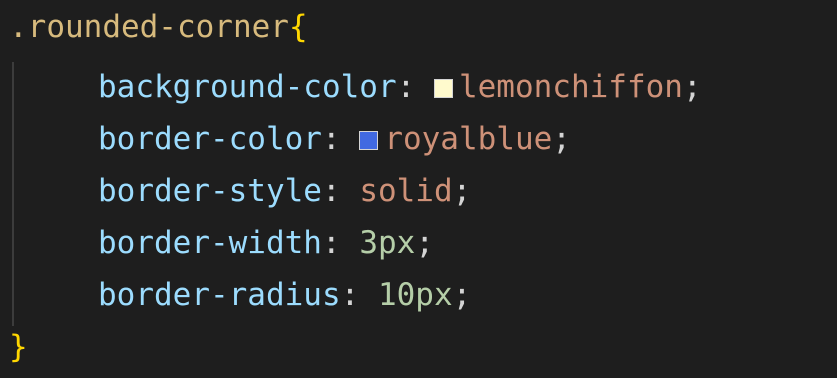  Describe the element at coordinates (468, 139) in the screenshot. I see `css-value: royalblue` at that location.